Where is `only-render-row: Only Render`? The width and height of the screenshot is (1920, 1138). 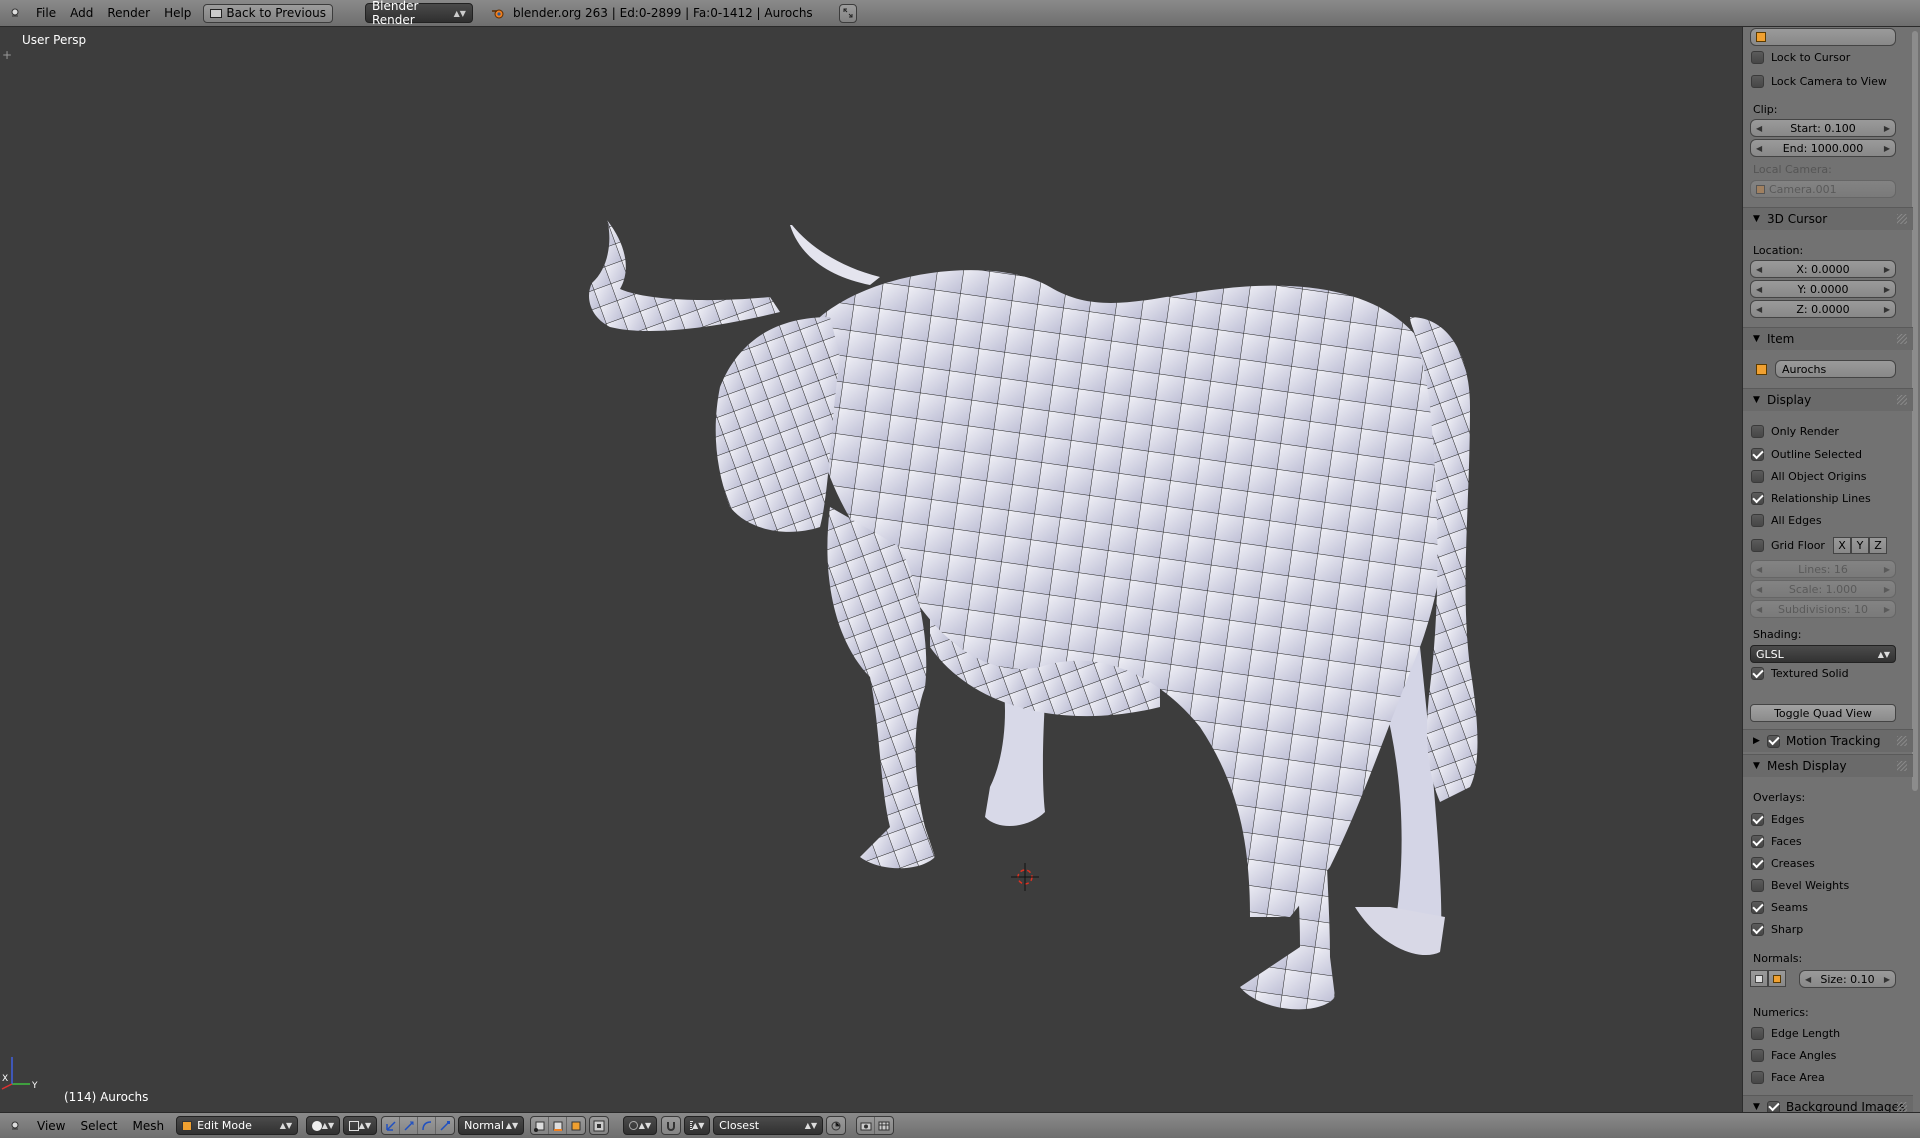 only-render-row: Only Render is located at coordinates (1795, 431).